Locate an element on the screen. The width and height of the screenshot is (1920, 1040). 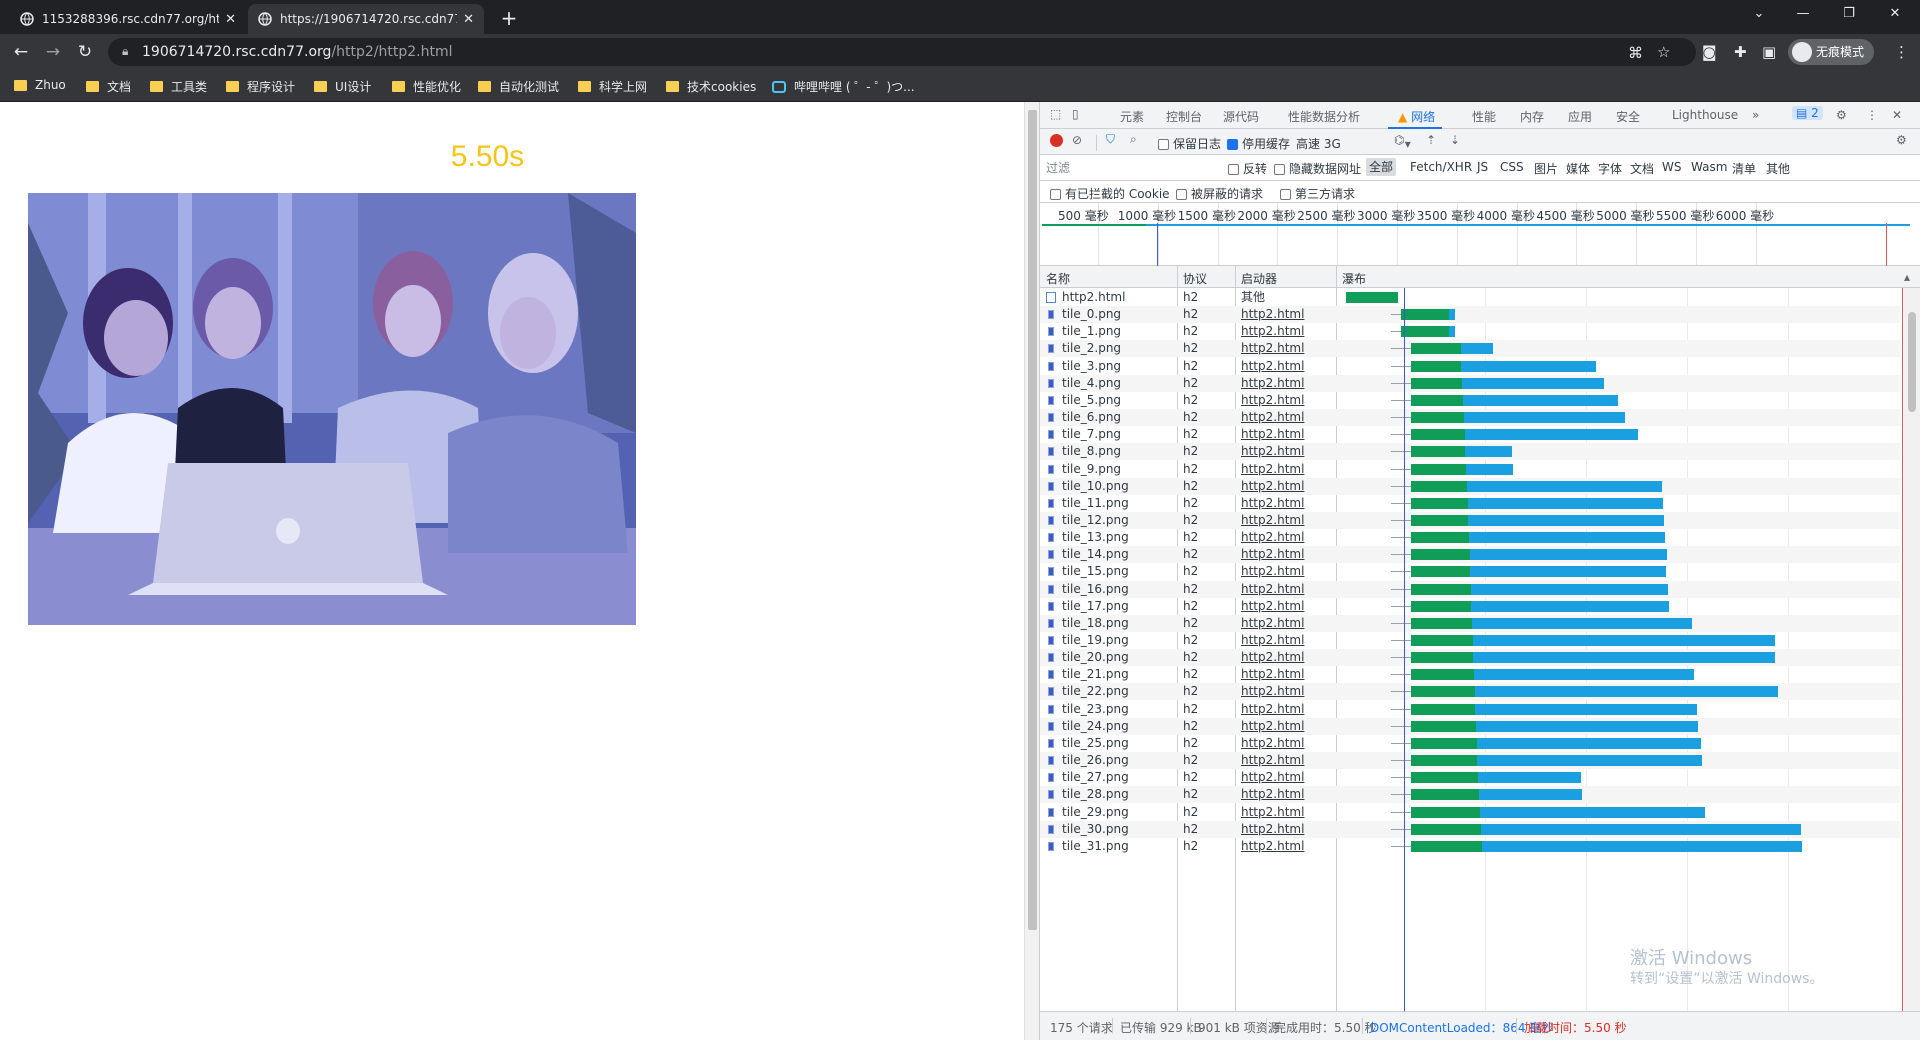
request-row: tile_6.png h2 http2.html is located at coordinates (1470, 418).